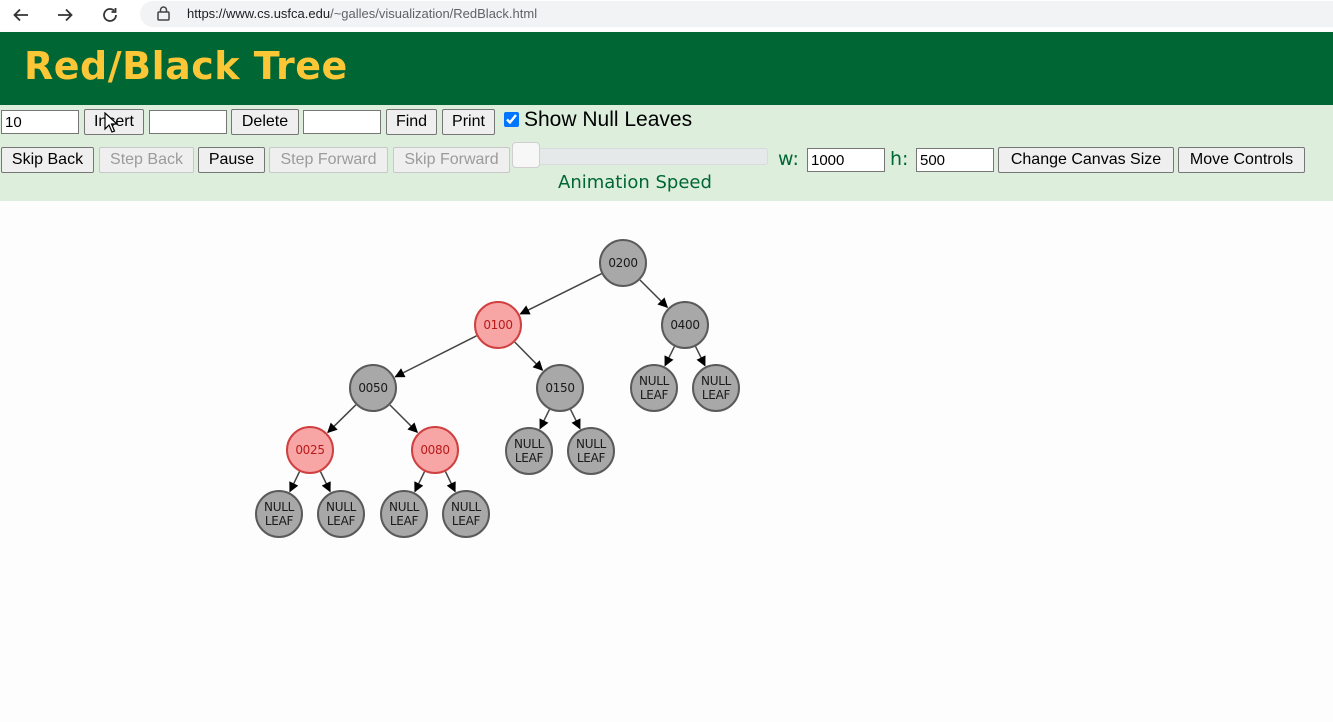  What do you see at coordinates (608, 120) in the screenshot?
I see `show-null-leaves-label: Show Null Leaves` at bounding box center [608, 120].